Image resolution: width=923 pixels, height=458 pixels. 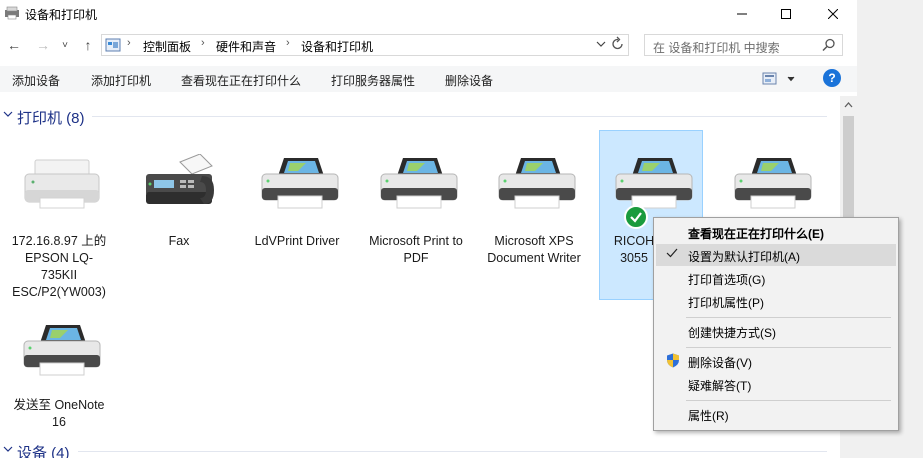 What do you see at coordinates (416, 215) in the screenshot?
I see `printer-tile-ms-print-to-pdf: Microsoft Print to PDF` at bounding box center [416, 215].